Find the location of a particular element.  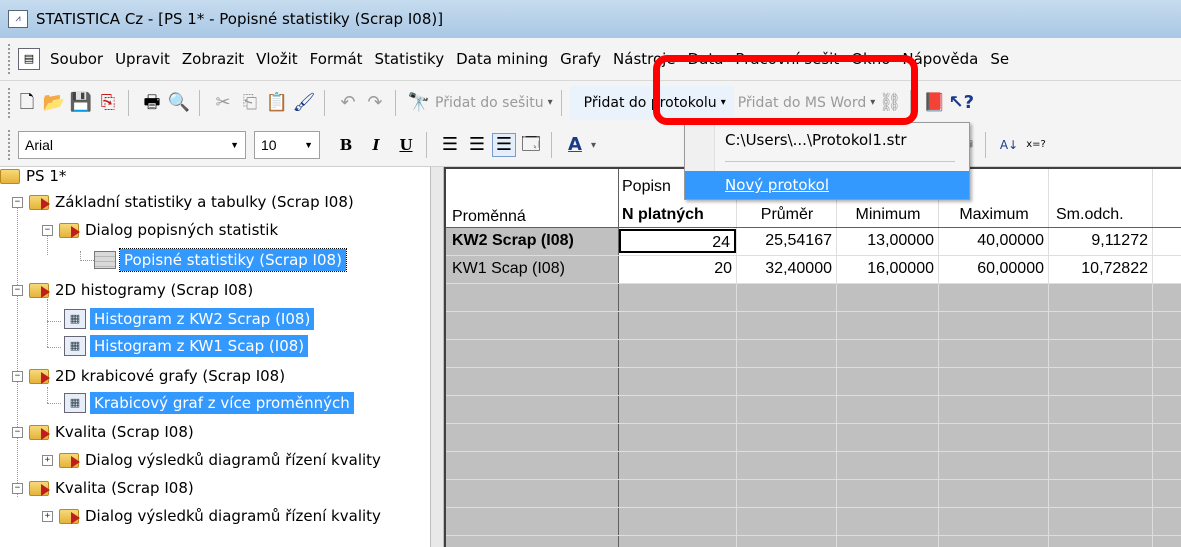

bold-button: B is located at coordinates (346, 145).